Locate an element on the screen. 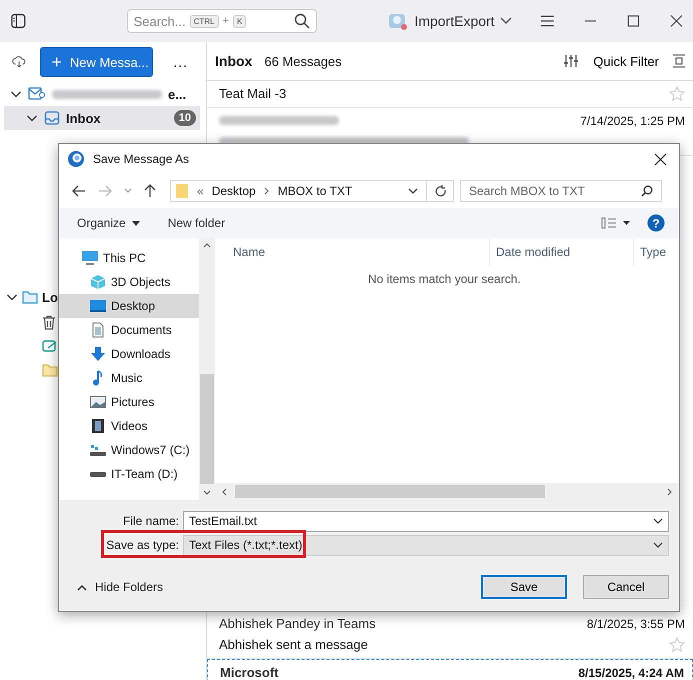 Image resolution: width=693 pixels, height=680 pixels. message-subject: Abhishek sent a message is located at coordinates (293, 644).